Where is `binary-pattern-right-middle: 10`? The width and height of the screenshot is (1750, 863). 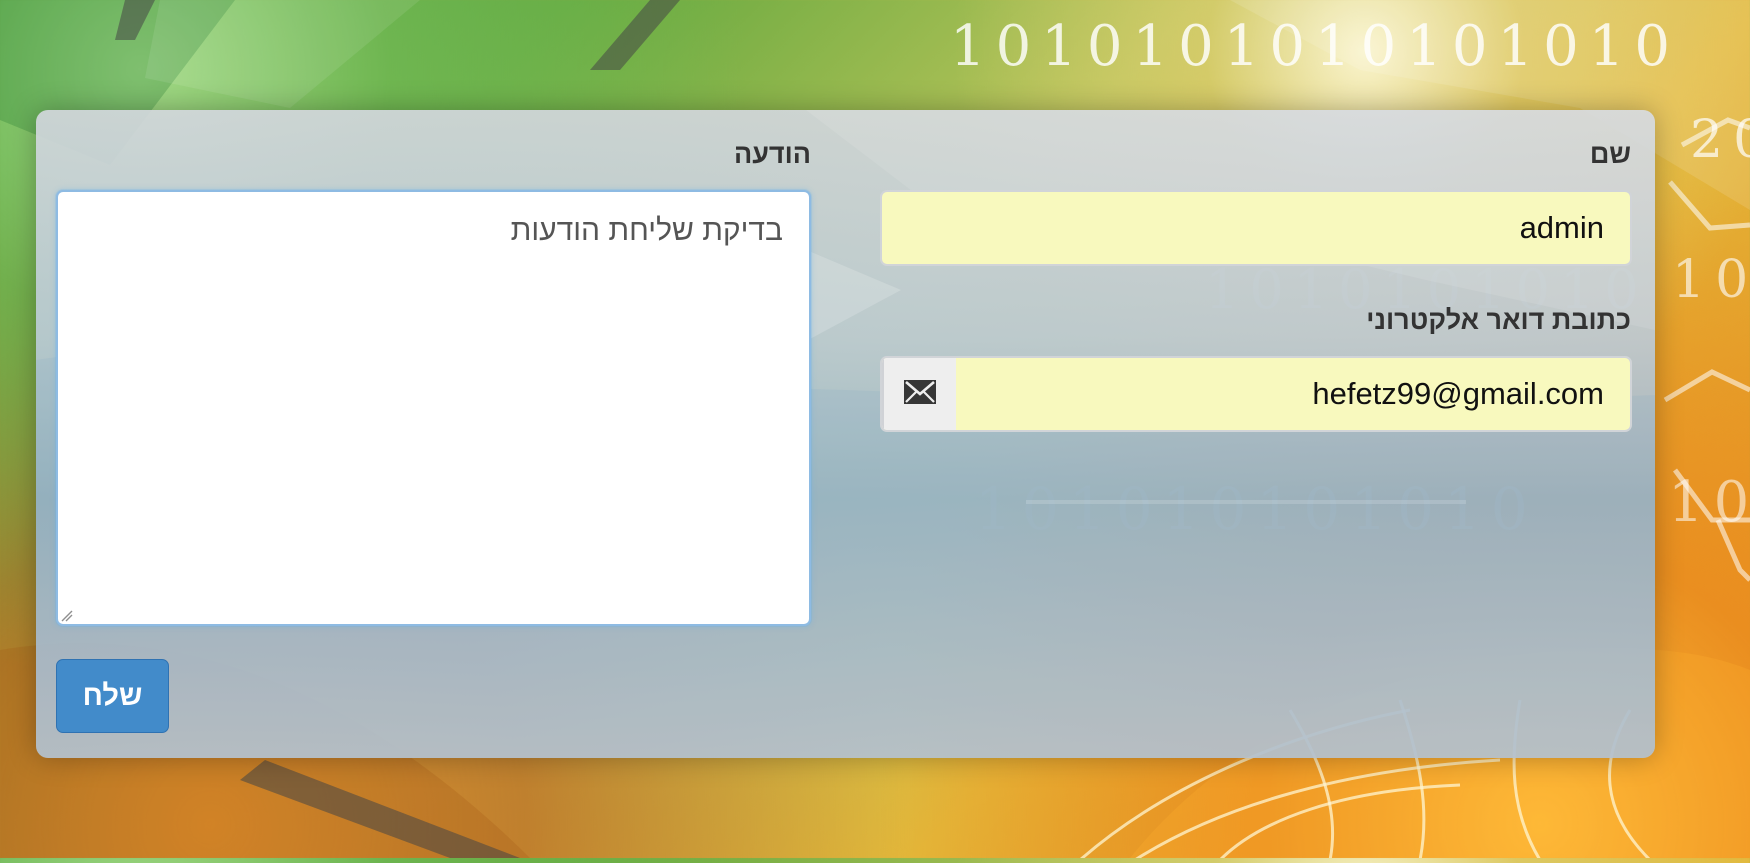 binary-pattern-right-middle: 10 is located at coordinates (1711, 280).